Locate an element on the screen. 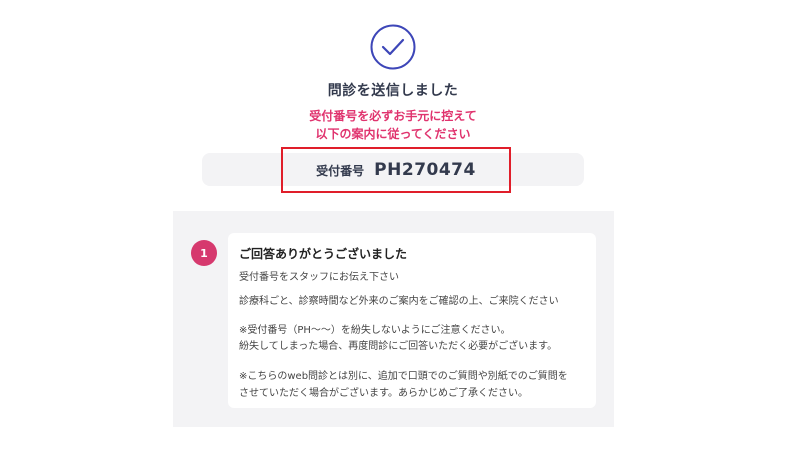 This screenshot has height=450, width=800. check-circle-icon is located at coordinates (393, 47).